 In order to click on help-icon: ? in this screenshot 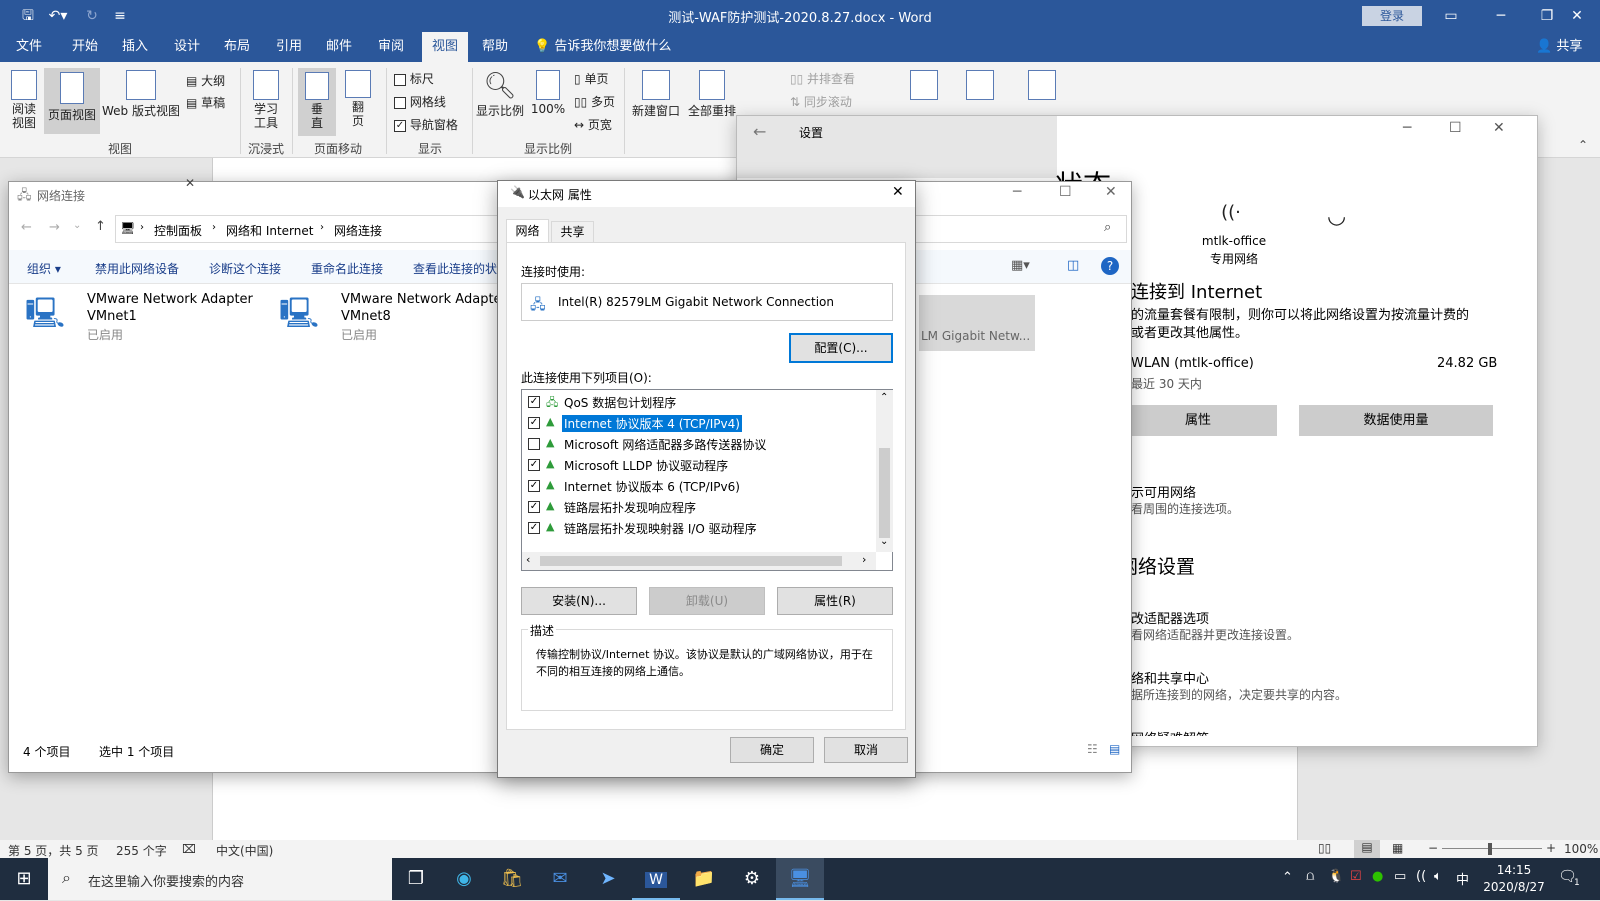, I will do `click(1110, 266)`.